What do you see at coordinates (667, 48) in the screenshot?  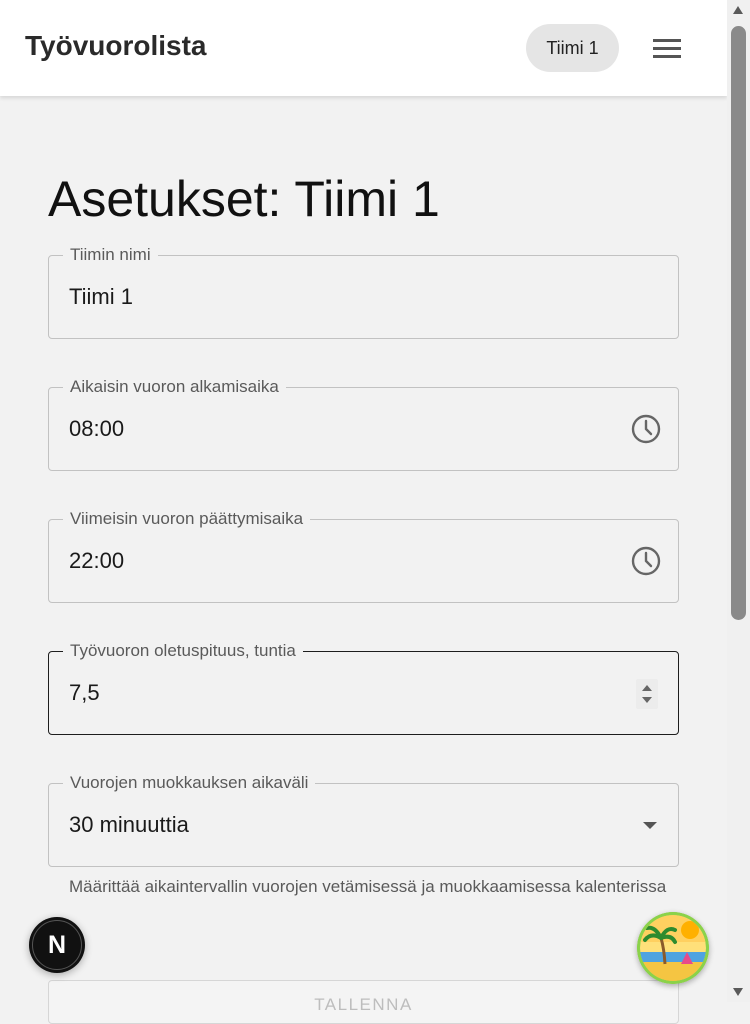 I see `hamburger-menu-icon` at bounding box center [667, 48].